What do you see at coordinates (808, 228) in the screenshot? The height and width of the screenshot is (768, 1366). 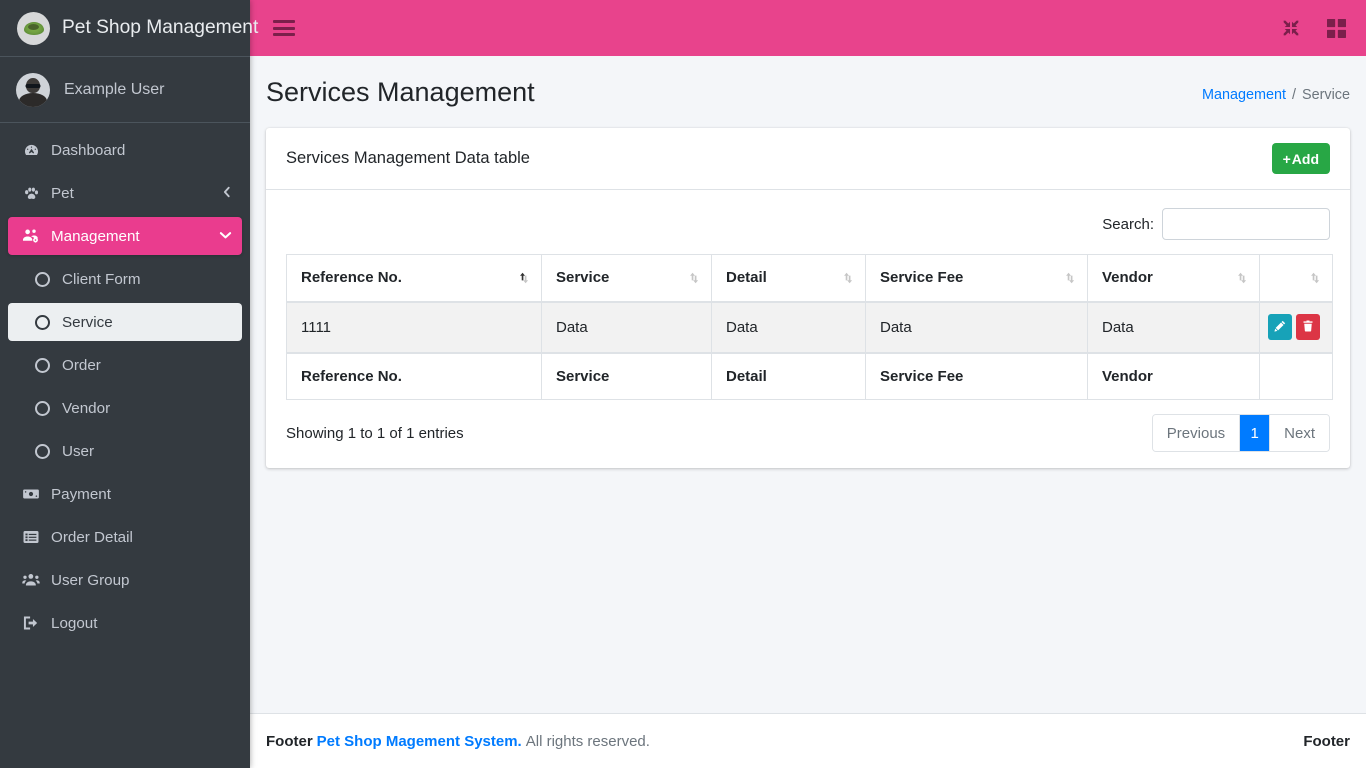 I see `search-row: Search:` at bounding box center [808, 228].